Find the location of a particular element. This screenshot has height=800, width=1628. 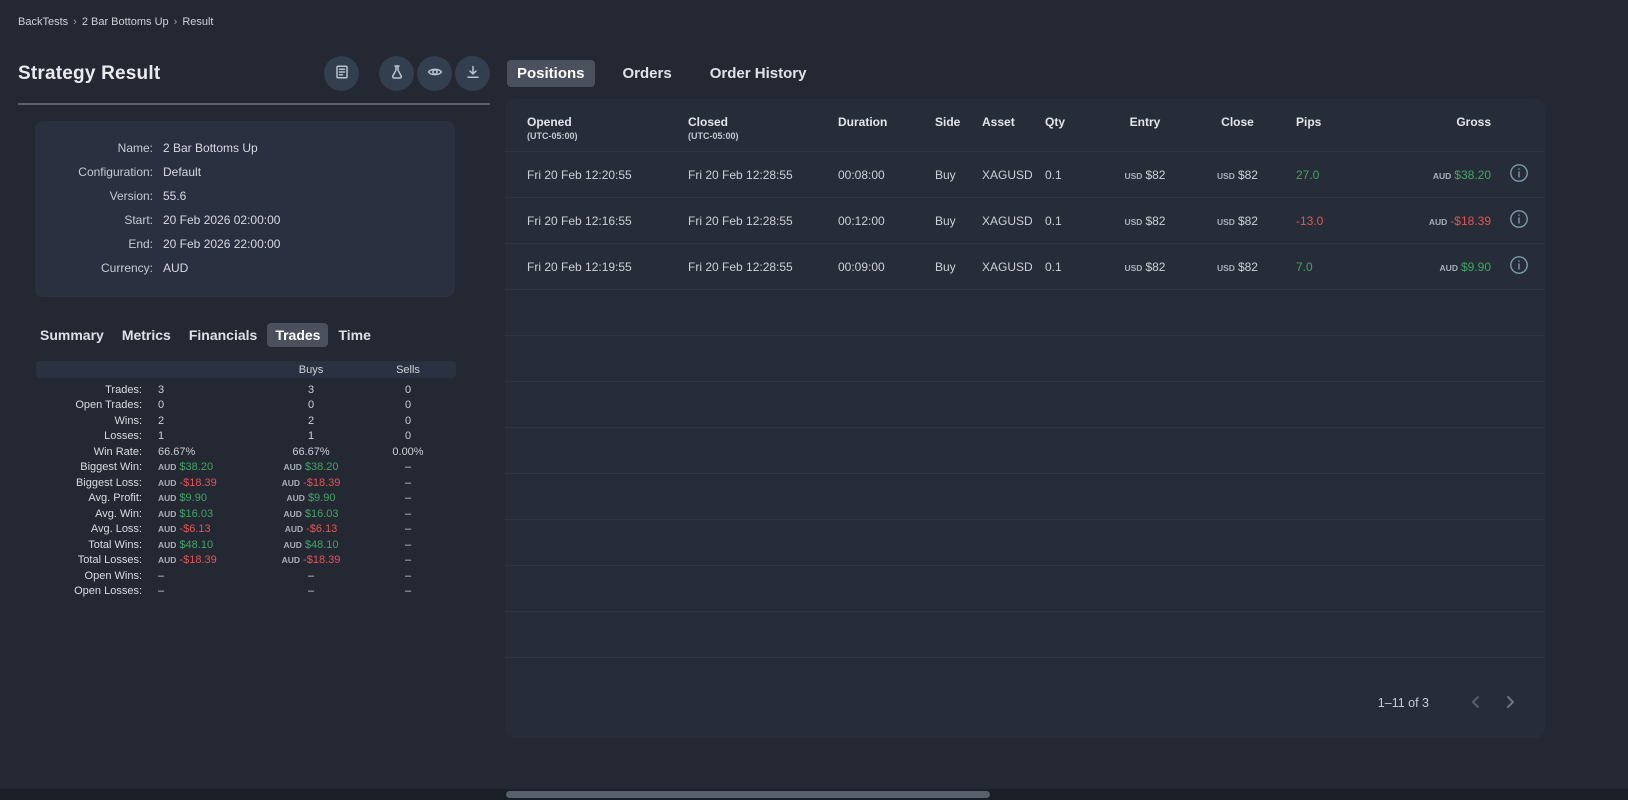

result-section-tabs: Summary Metrics Financials Trades Time is located at coordinates (261, 335).